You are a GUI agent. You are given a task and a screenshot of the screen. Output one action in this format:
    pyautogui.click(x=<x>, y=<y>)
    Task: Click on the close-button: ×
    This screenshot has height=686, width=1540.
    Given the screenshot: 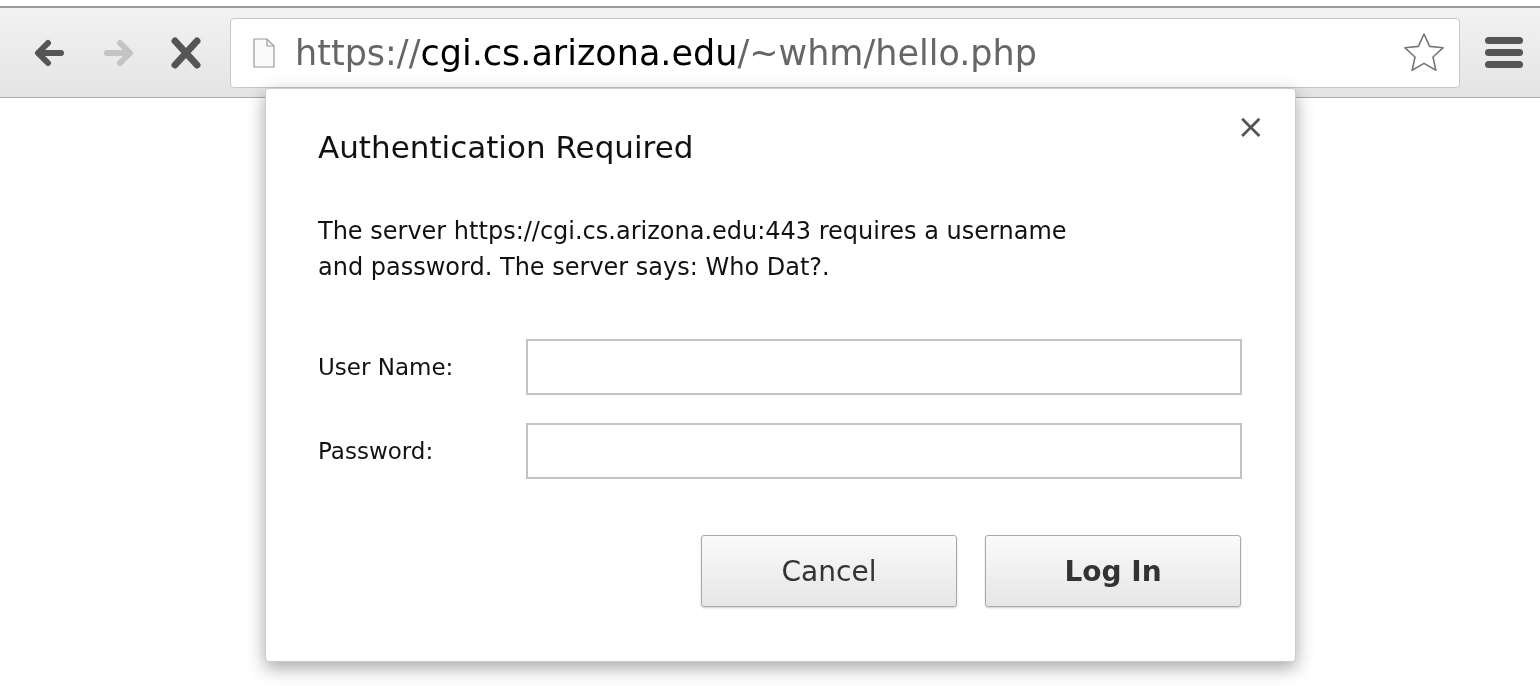 What is the action you would take?
    pyautogui.click(x=1250, y=126)
    